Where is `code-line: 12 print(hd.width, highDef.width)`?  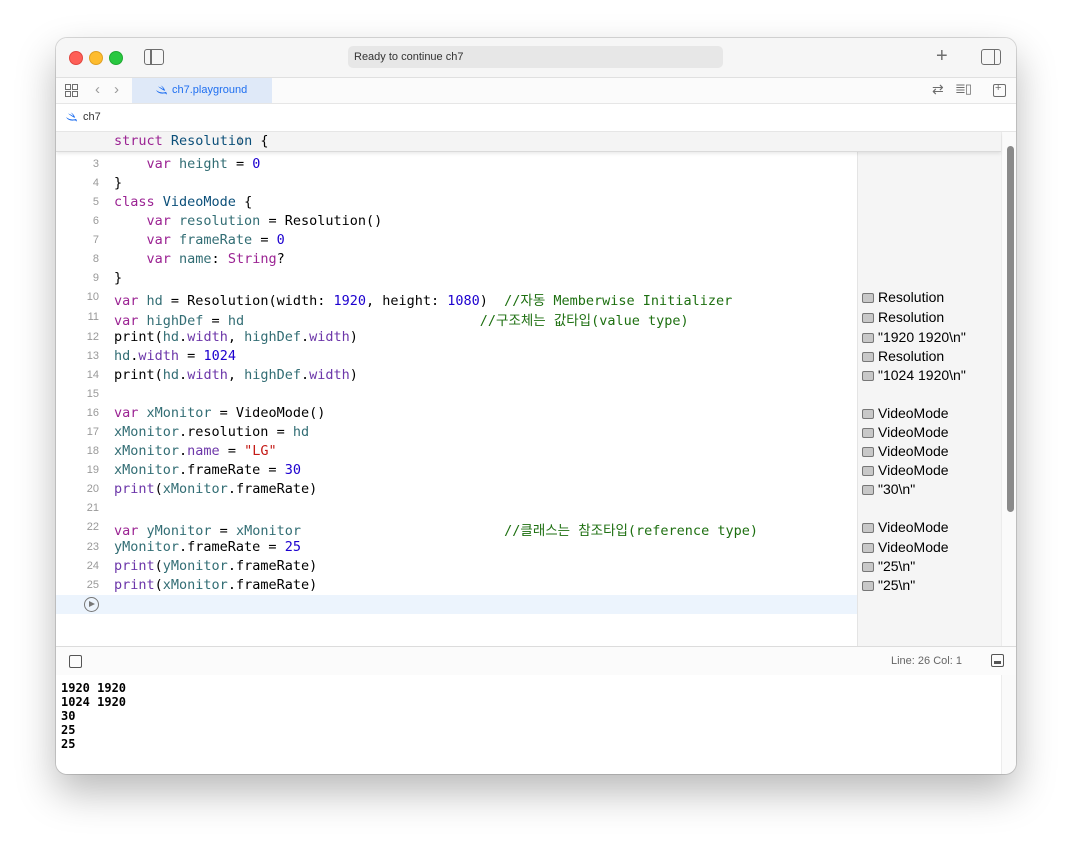
code-line: 12 print(hd.width, highDef.width) is located at coordinates (456, 337).